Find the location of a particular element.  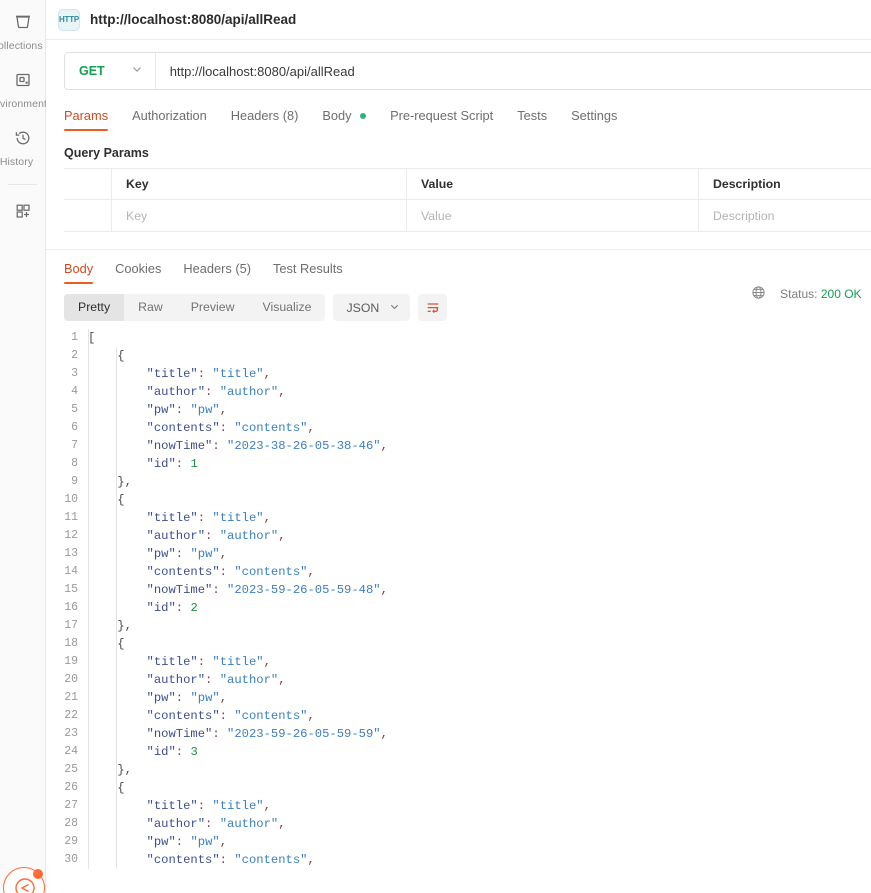

status-value: 200 OK is located at coordinates (841, 294).